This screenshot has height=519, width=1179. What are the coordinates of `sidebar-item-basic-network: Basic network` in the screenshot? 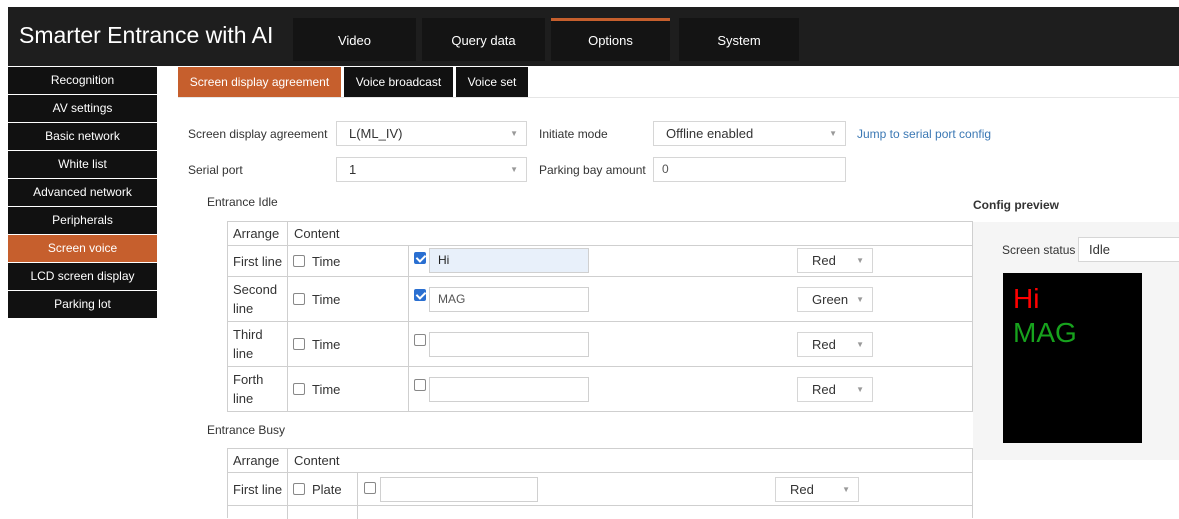 It's located at (82, 136).